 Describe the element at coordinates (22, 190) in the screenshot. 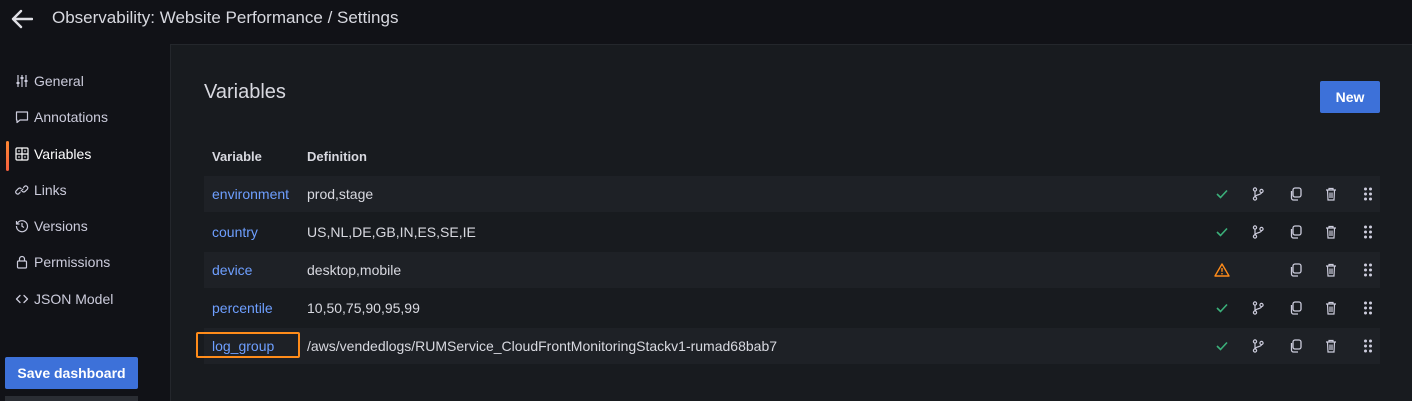

I see `link-icon` at that location.